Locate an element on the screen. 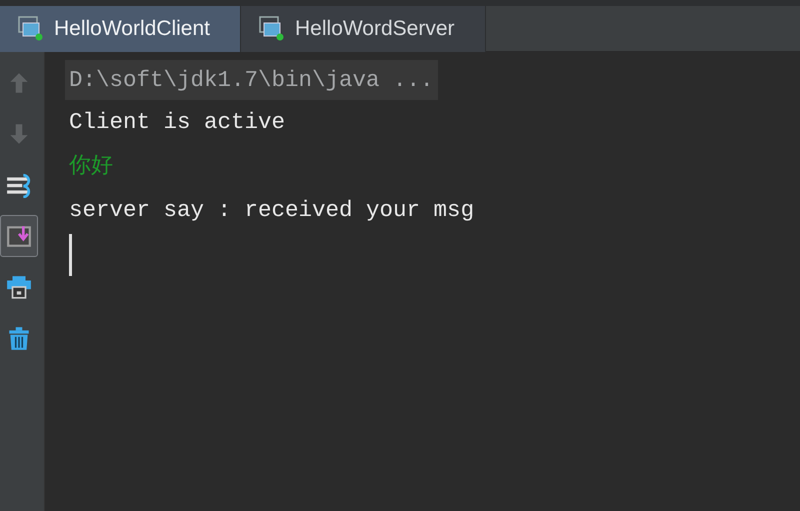 Image resolution: width=800 pixels, height=511 pixels. output-line: server say : received your msg is located at coordinates (271, 210).